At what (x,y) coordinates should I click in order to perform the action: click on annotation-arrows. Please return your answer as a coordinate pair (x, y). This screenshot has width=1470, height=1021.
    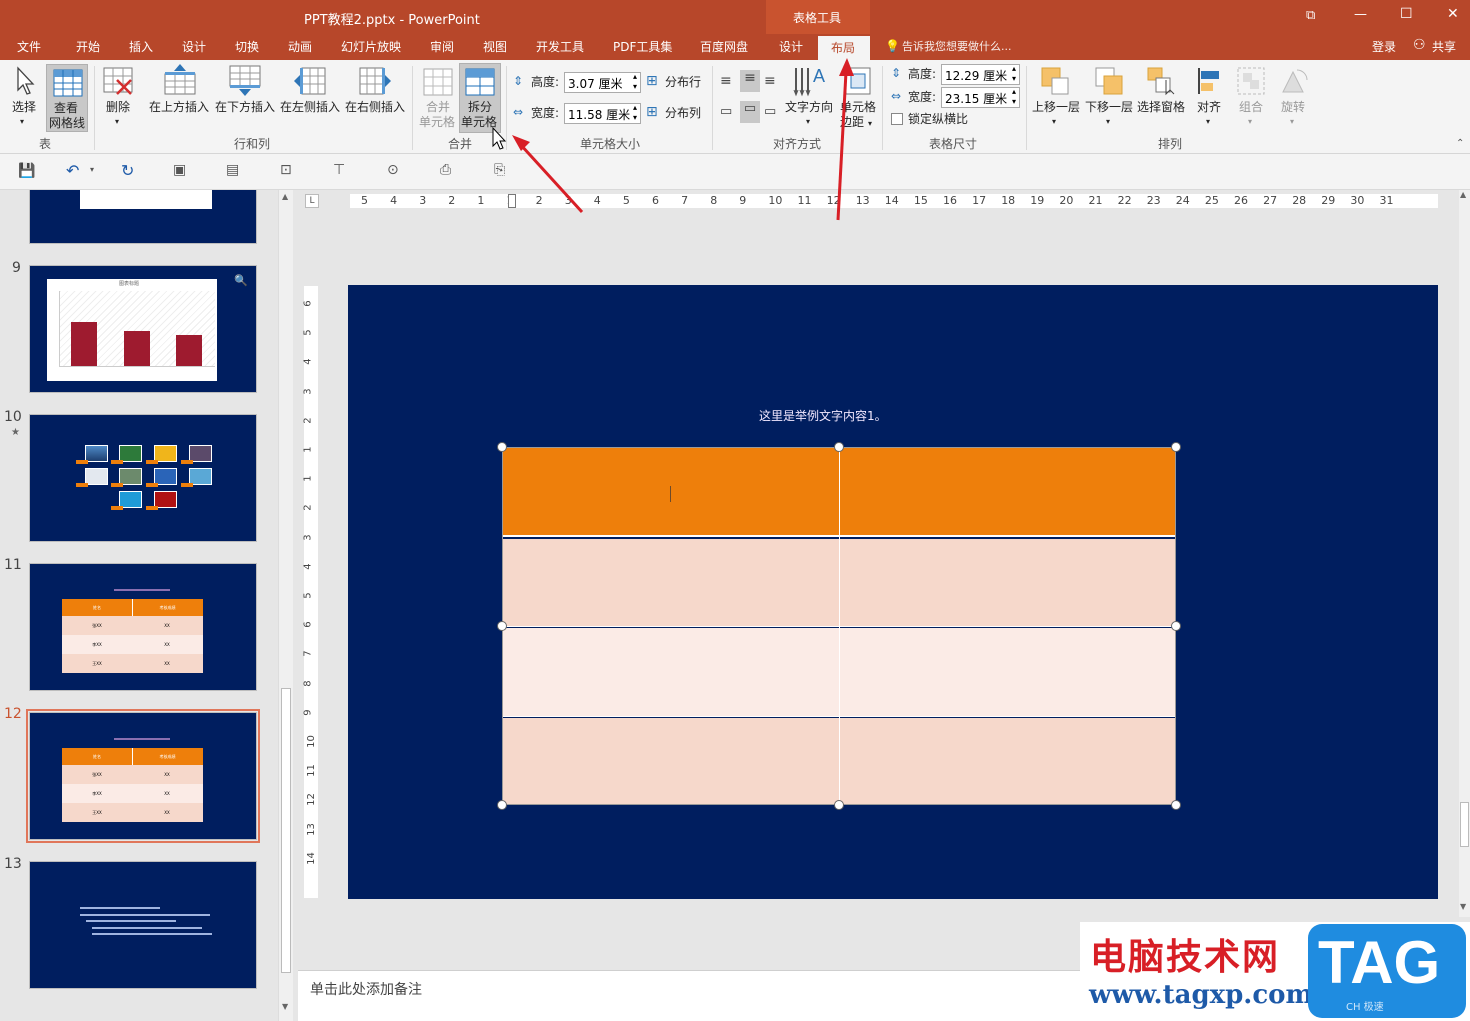
    Looking at the image, I should click on (673, 139).